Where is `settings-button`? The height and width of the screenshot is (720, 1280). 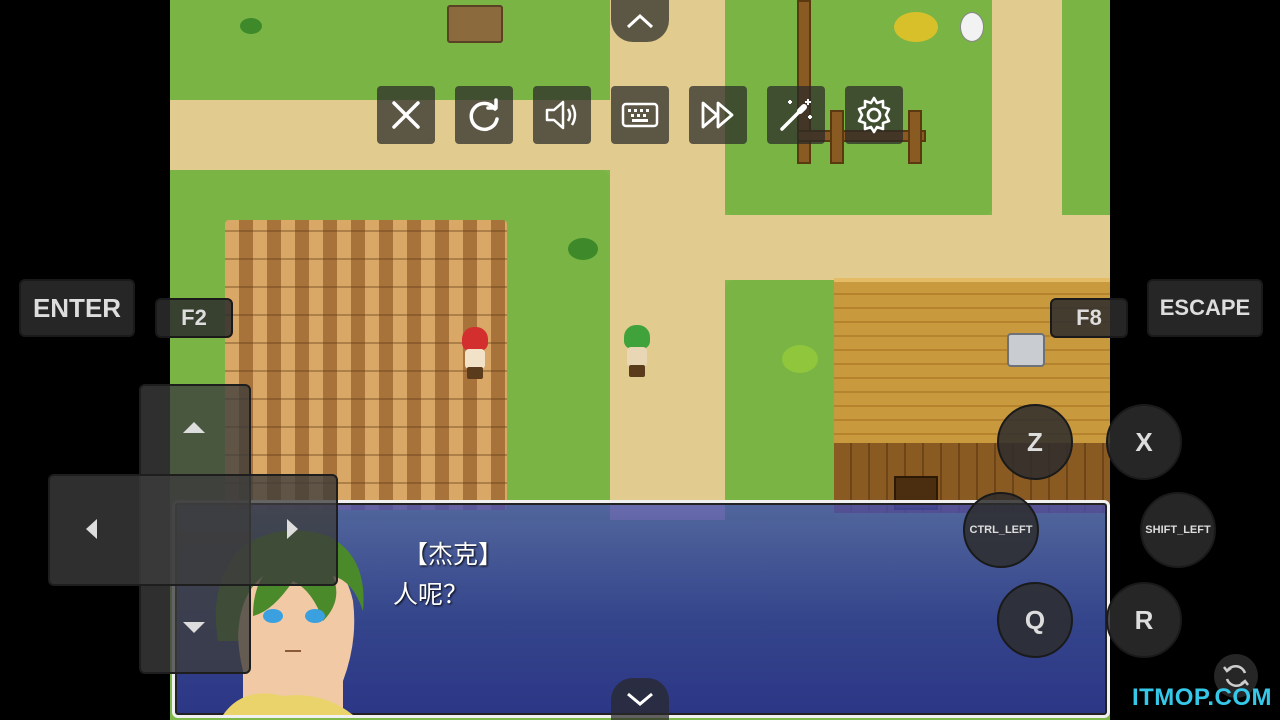
settings-button is located at coordinates (874, 115).